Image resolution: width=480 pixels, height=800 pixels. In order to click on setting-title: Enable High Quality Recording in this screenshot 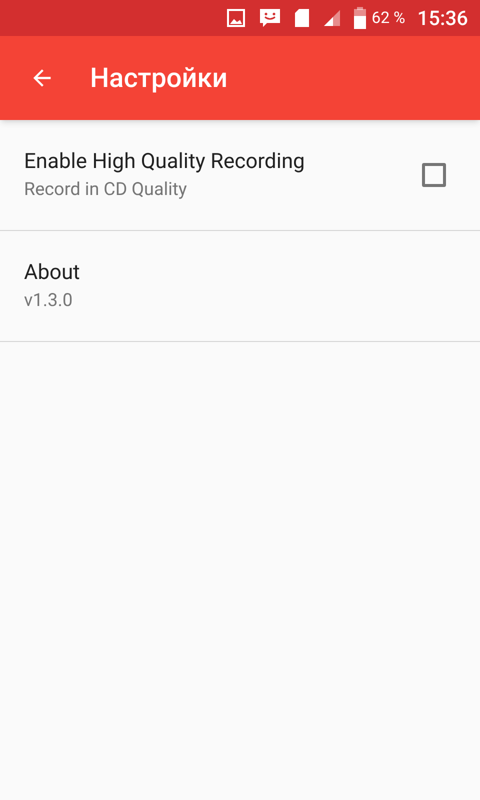, I will do `click(165, 162)`.